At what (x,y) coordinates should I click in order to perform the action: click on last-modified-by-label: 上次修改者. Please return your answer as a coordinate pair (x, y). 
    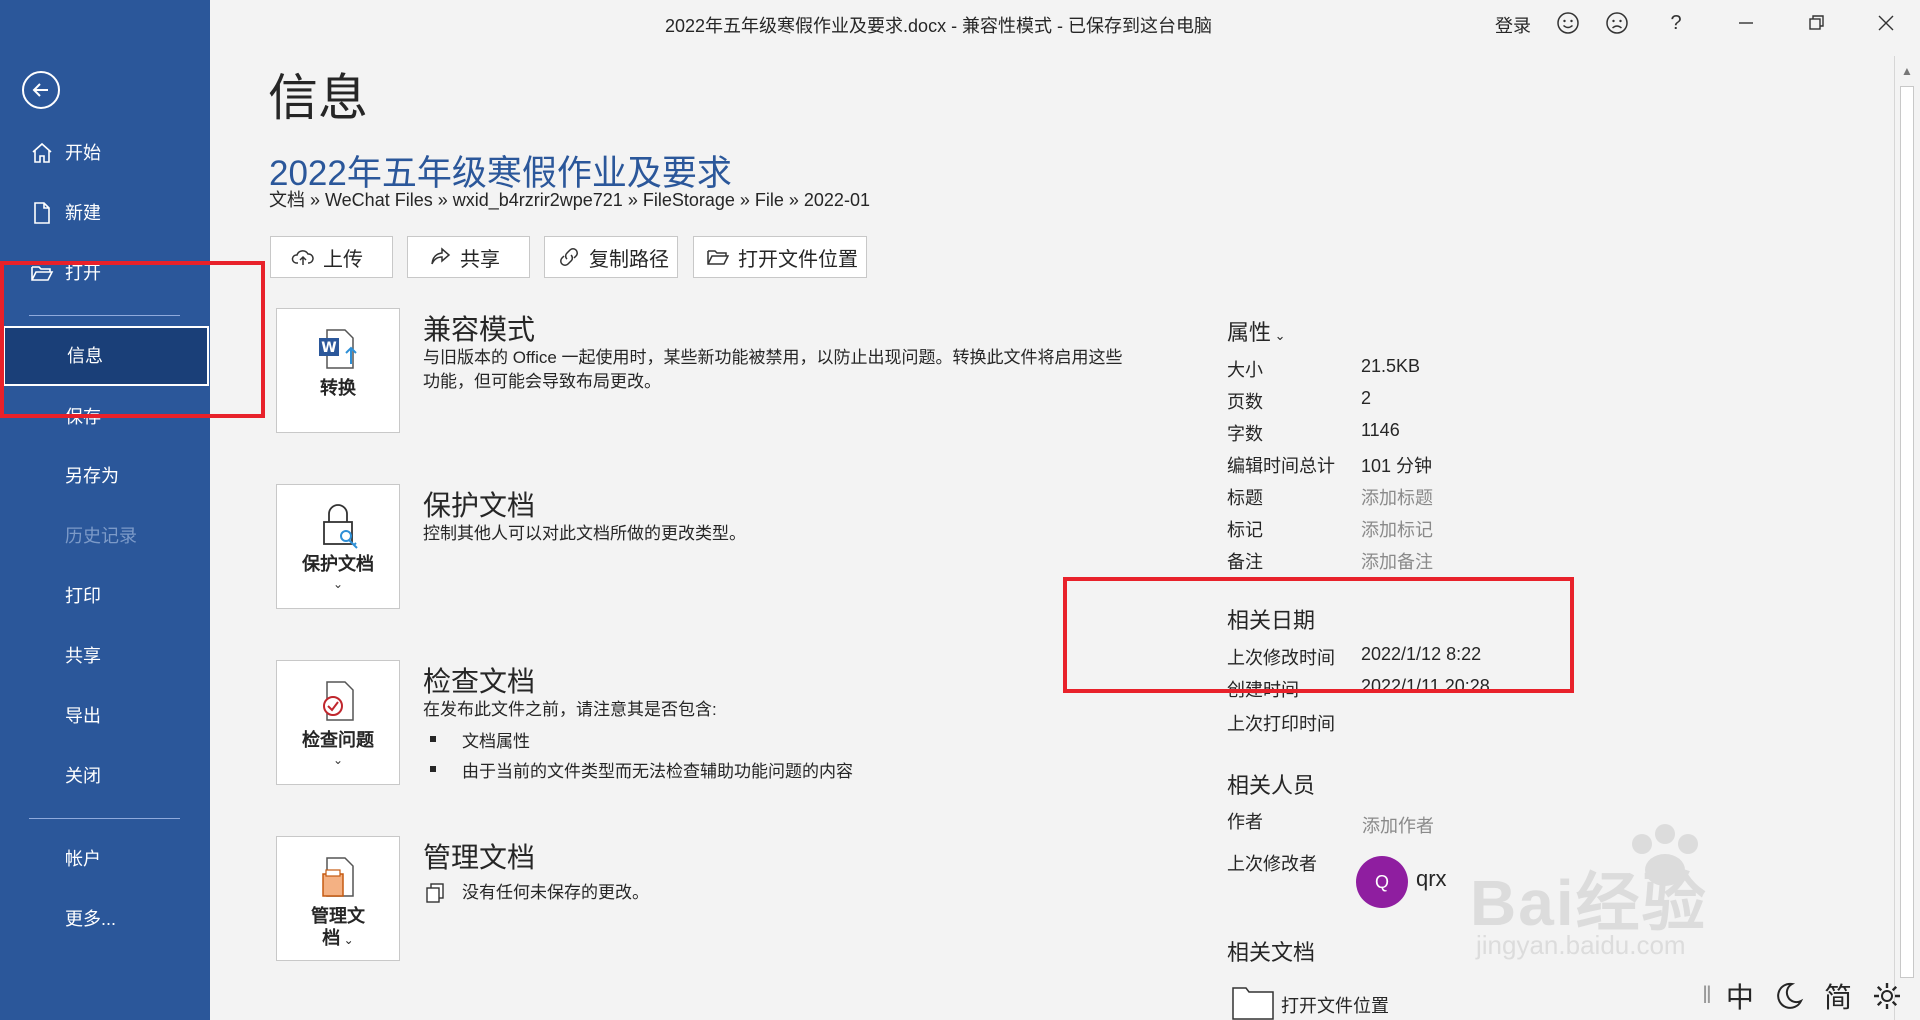
    Looking at the image, I should click on (1272, 864).